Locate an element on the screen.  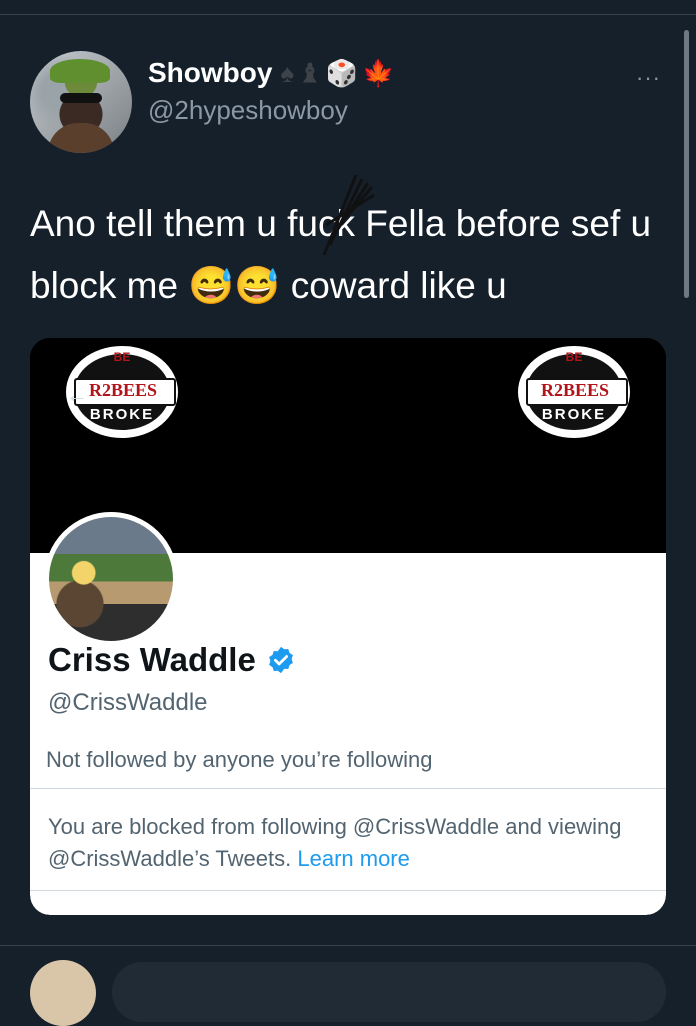
display-name-text: Showboy is located at coordinates (210, 72).